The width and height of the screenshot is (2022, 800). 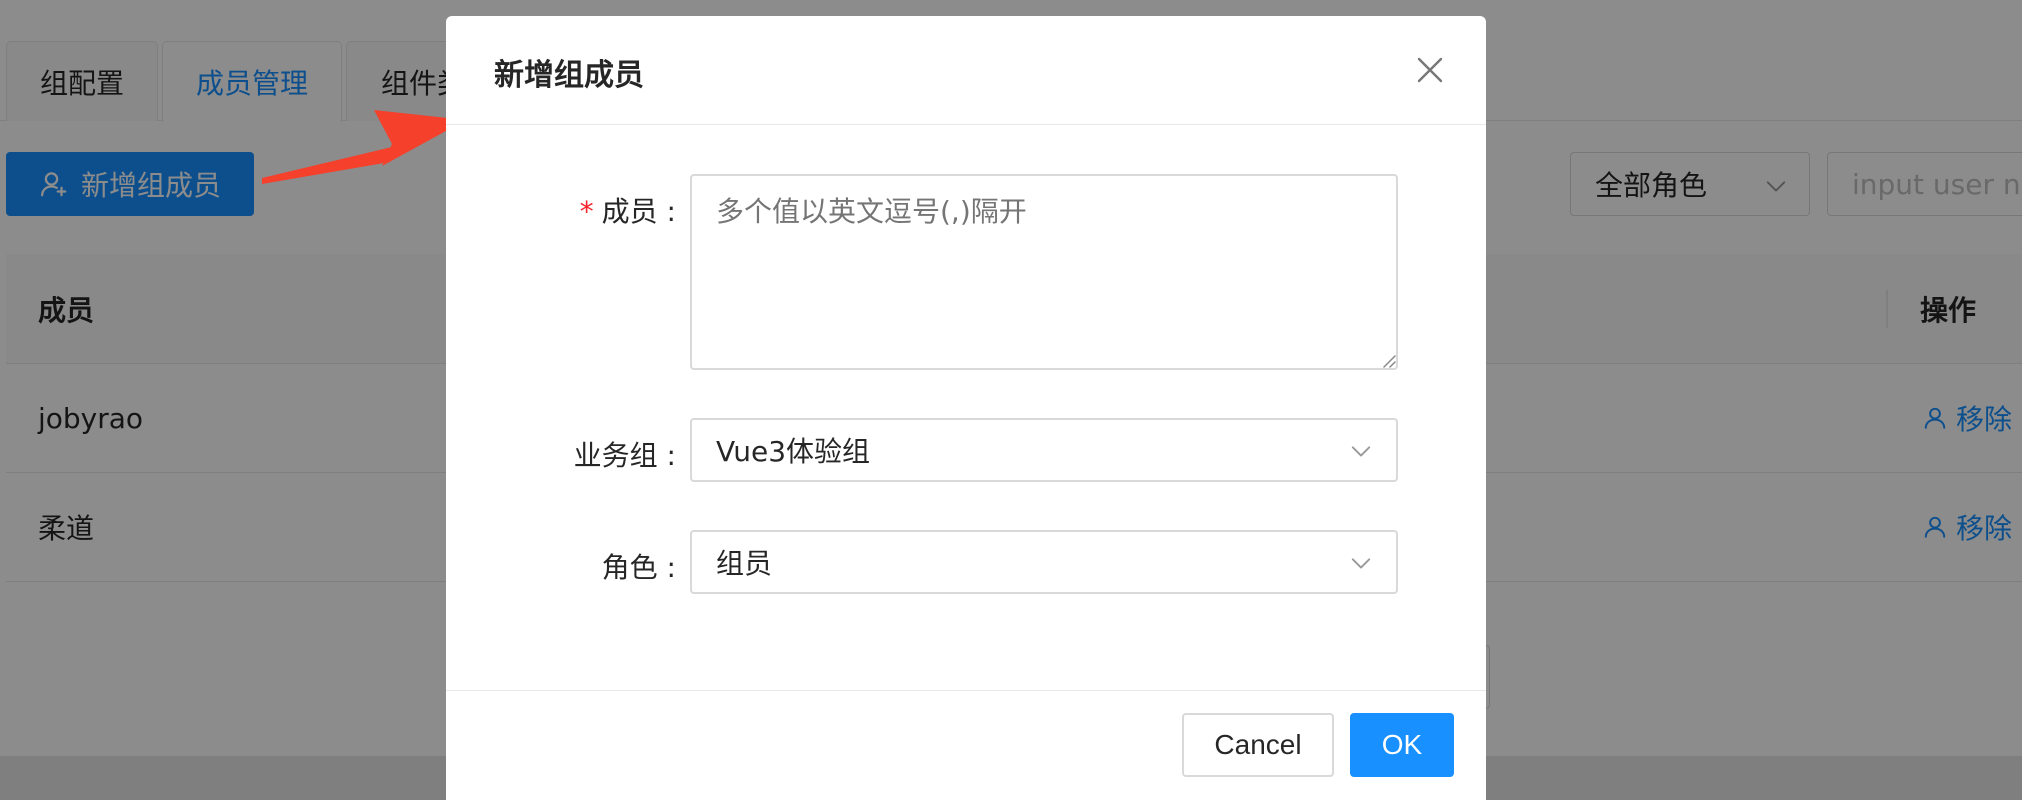 What do you see at coordinates (1402, 745) in the screenshot?
I see `ok-button: OK` at bounding box center [1402, 745].